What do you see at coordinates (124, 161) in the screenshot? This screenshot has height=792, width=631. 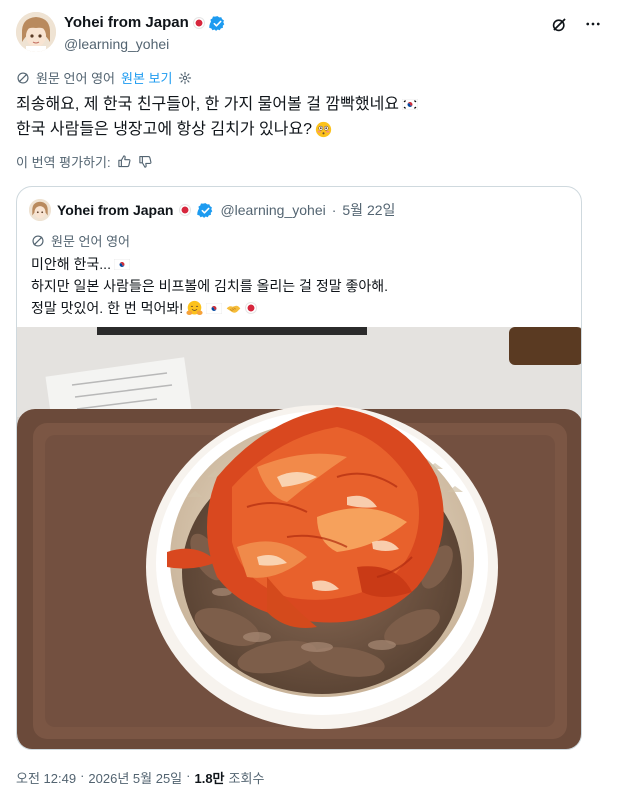 I see `thumbs-up-icon` at bounding box center [124, 161].